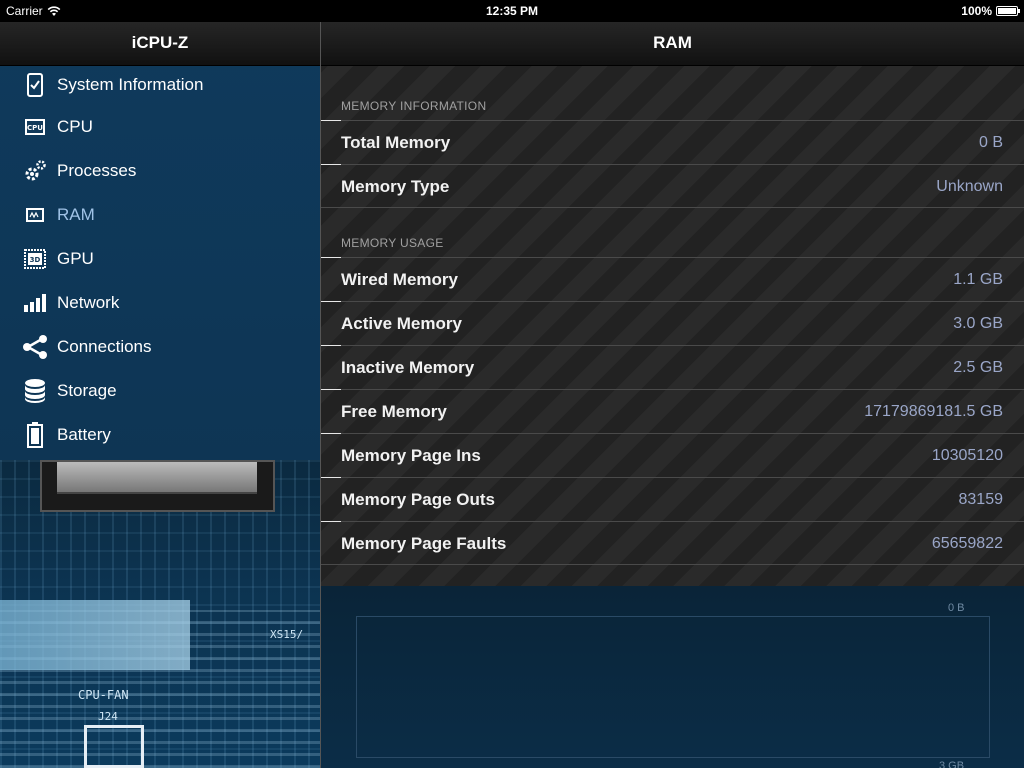  What do you see at coordinates (672, 411) in the screenshot?
I see `table-row-free-memory: Free Memory 17179869181.5 GB` at bounding box center [672, 411].